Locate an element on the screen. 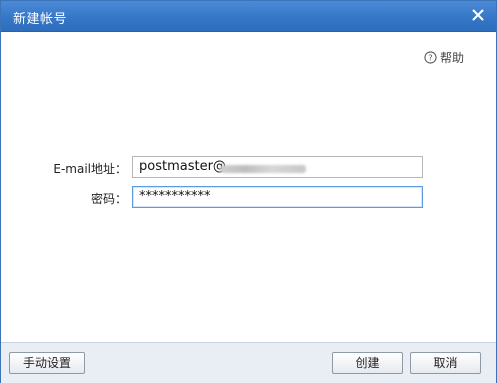  email-label: E-mail地址： is located at coordinates (90, 169).